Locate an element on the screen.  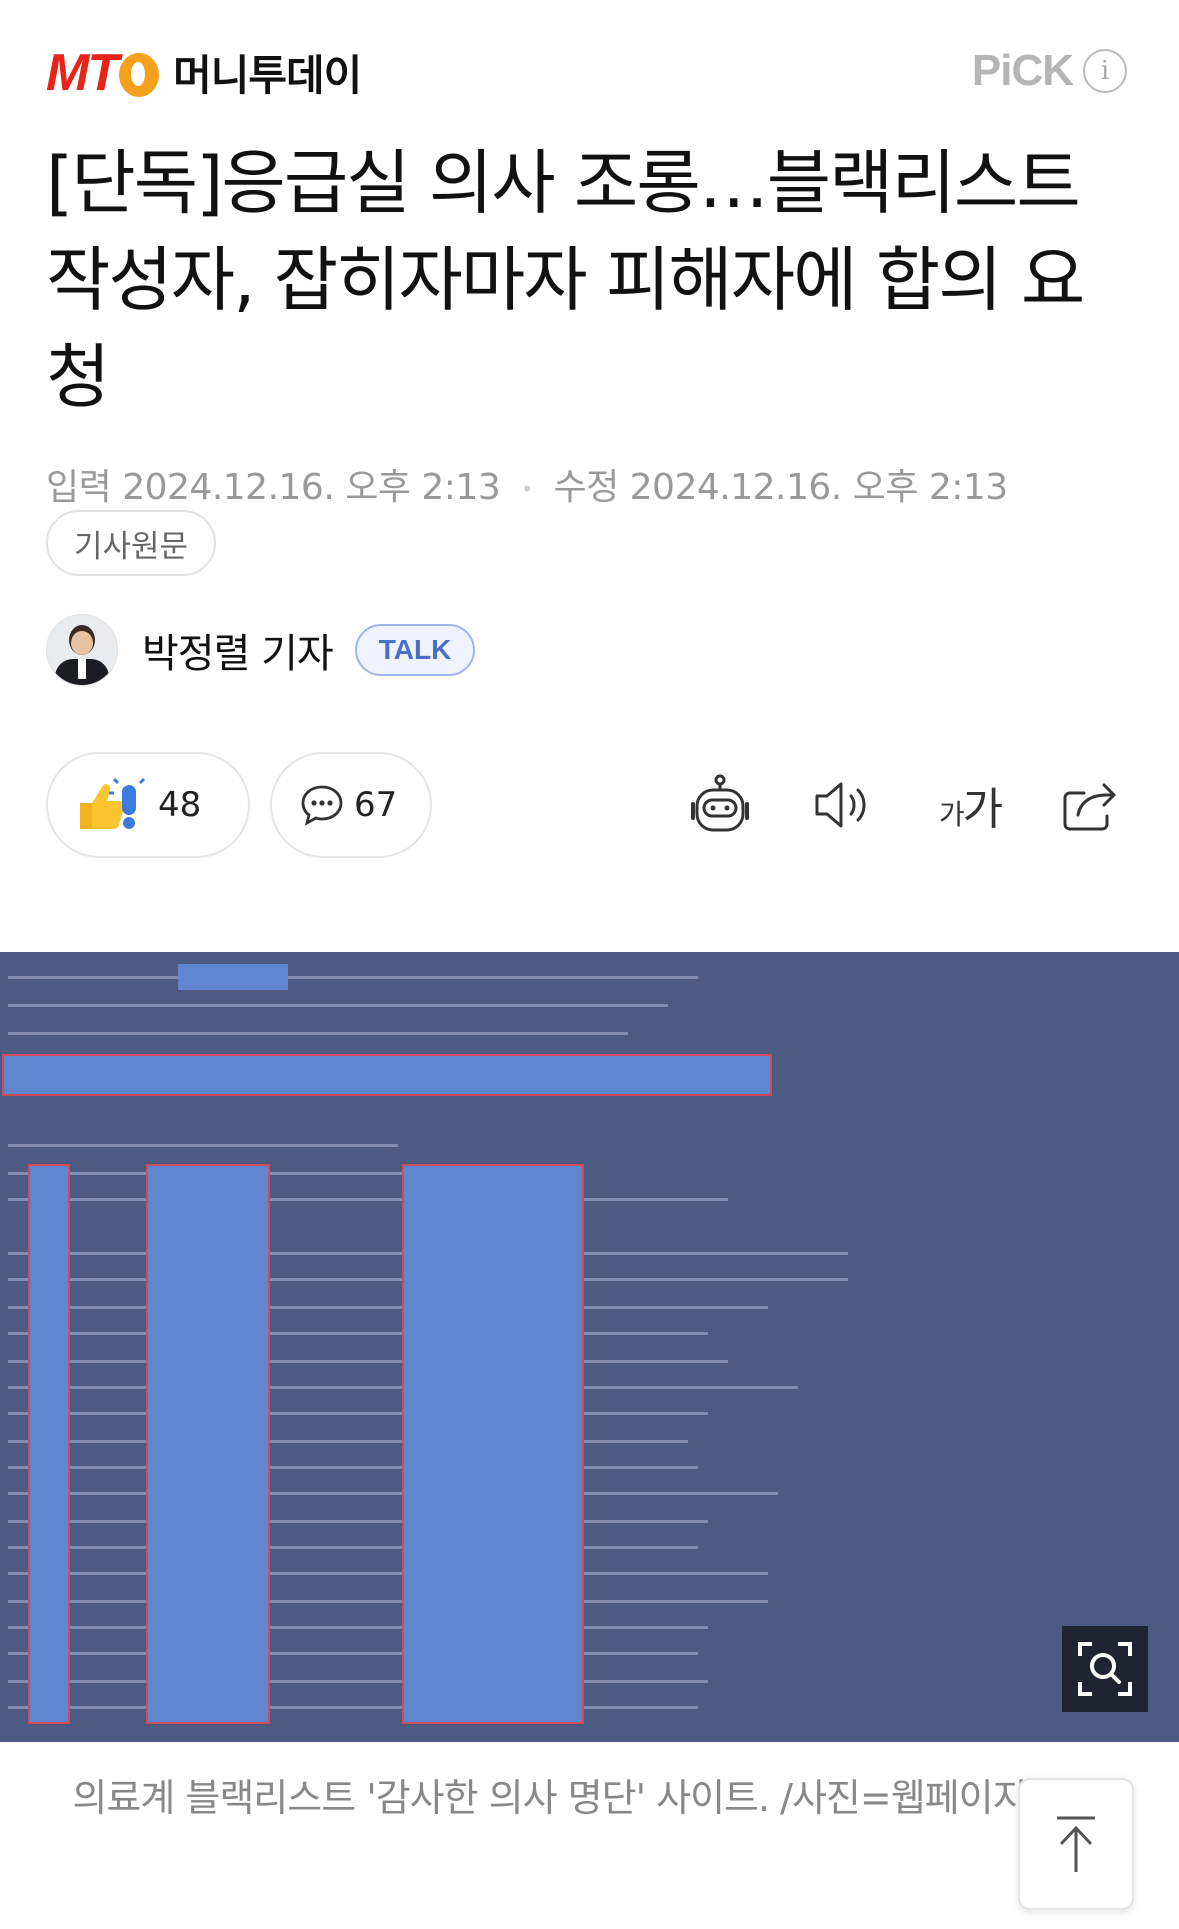
share-icon is located at coordinates (1089, 807).